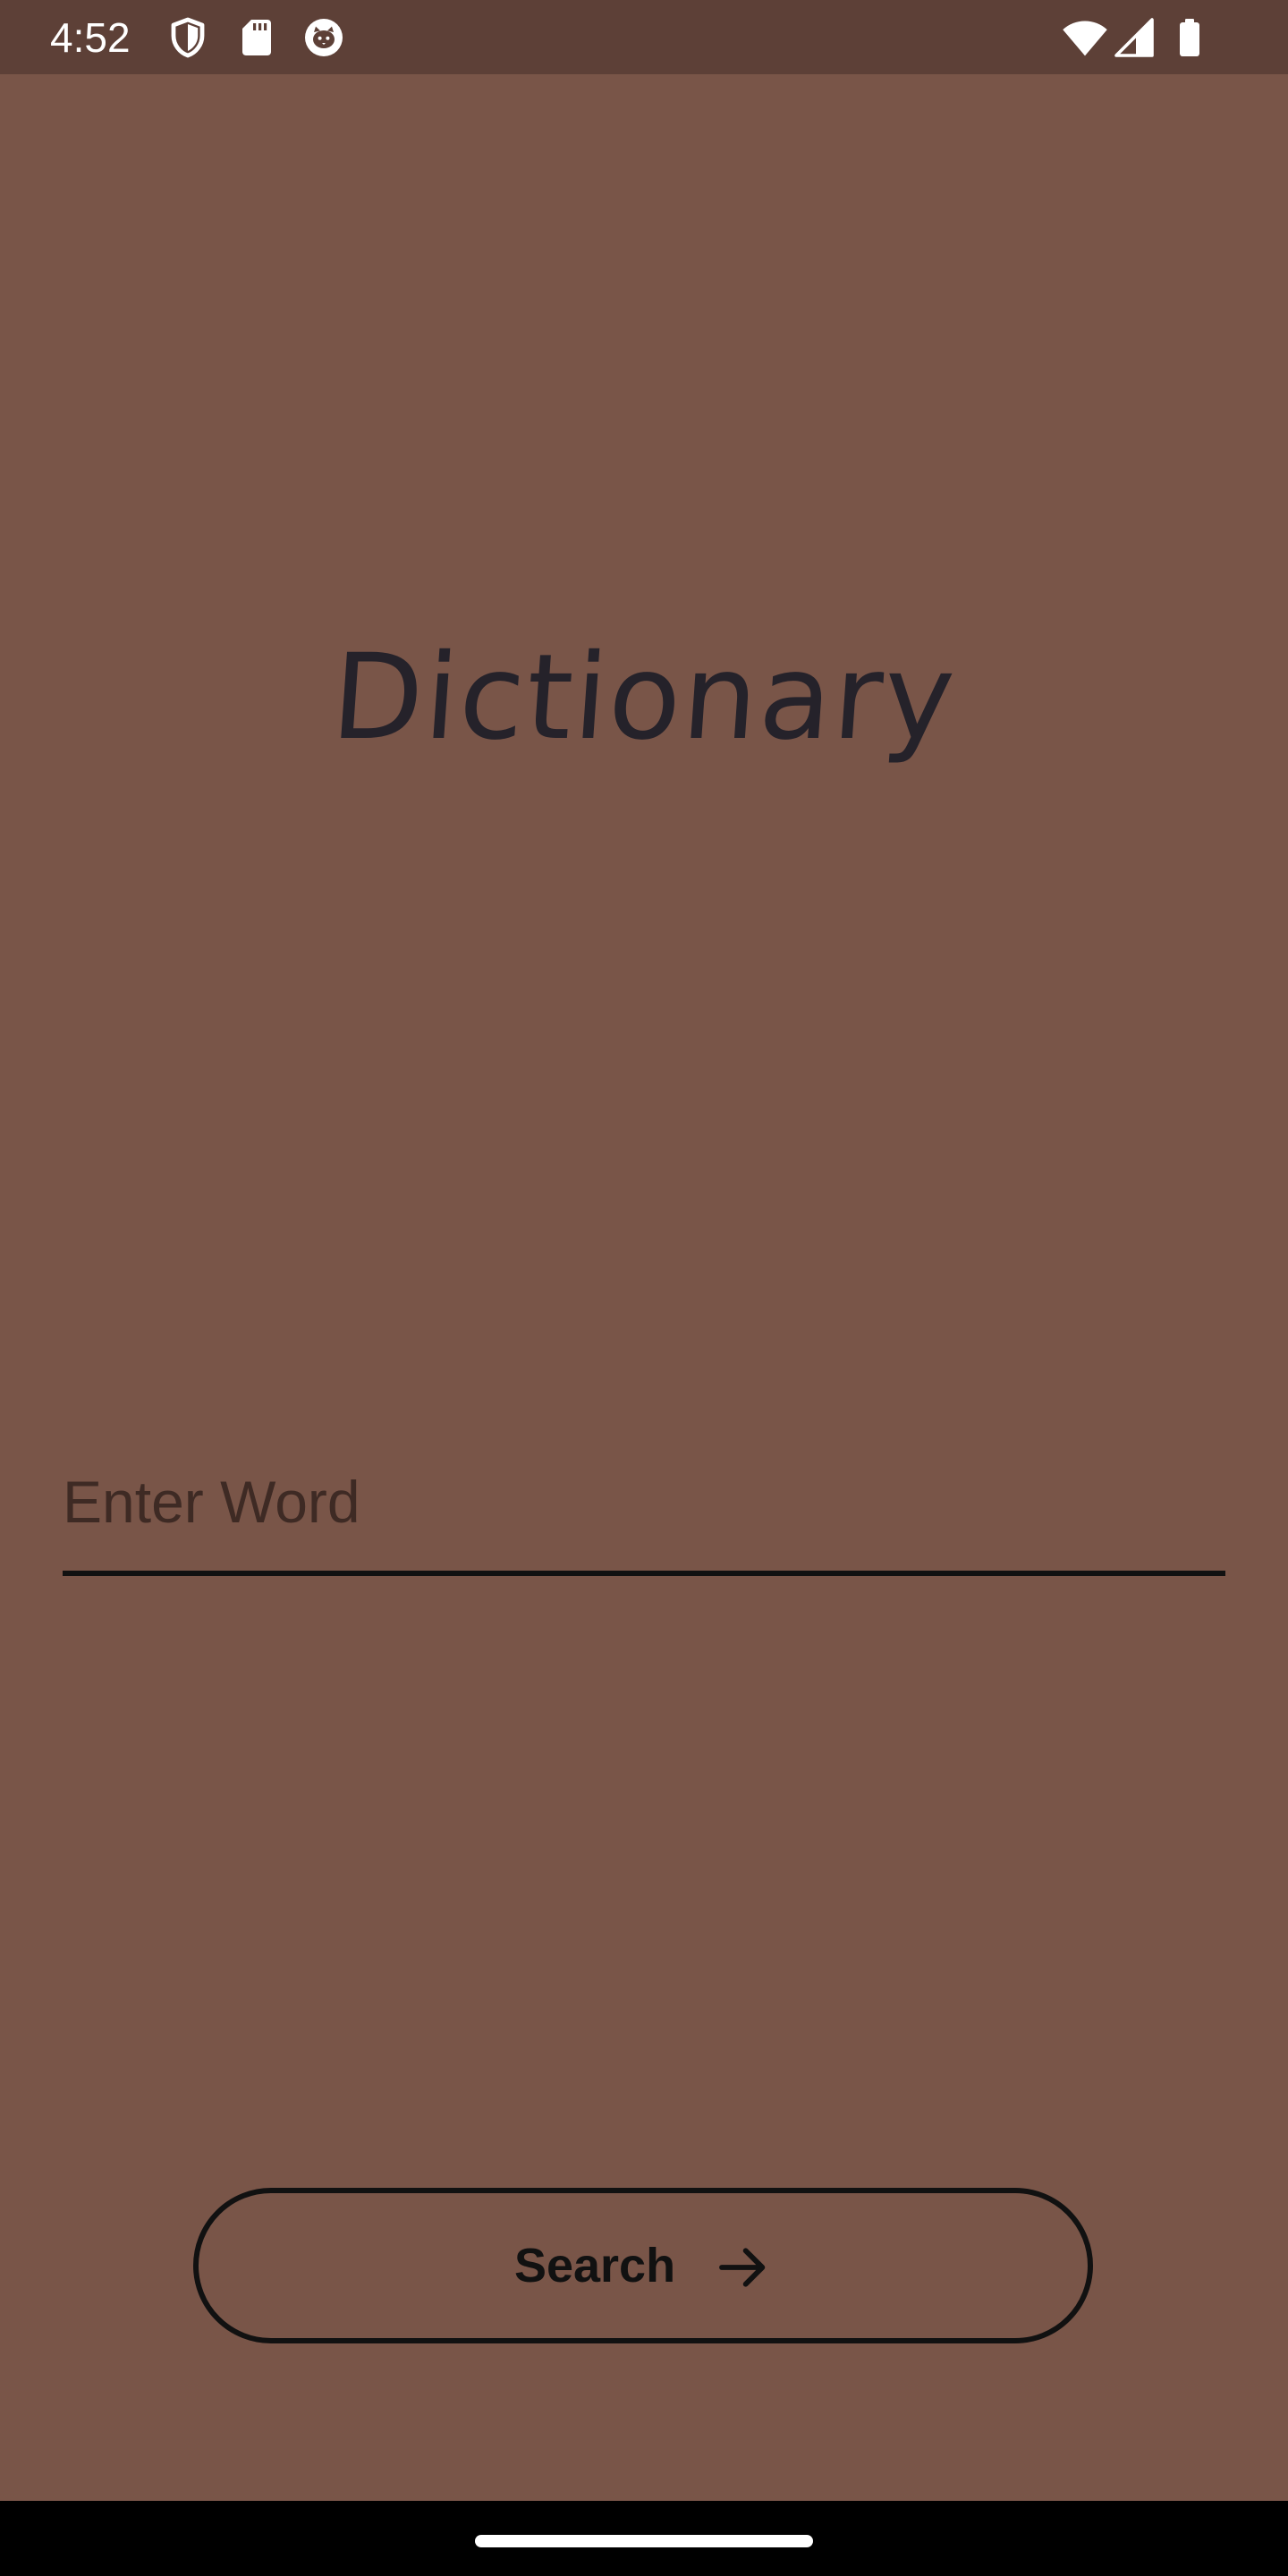  What do you see at coordinates (594, 2265) in the screenshot?
I see `search-button-label: Search` at bounding box center [594, 2265].